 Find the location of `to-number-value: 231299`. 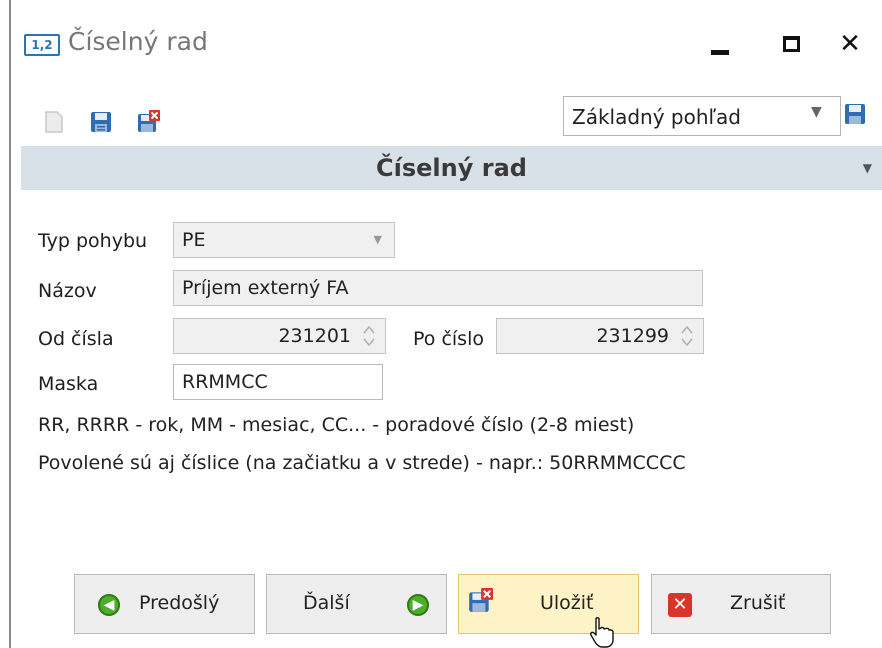

to-number-value: 231299 is located at coordinates (632, 336).